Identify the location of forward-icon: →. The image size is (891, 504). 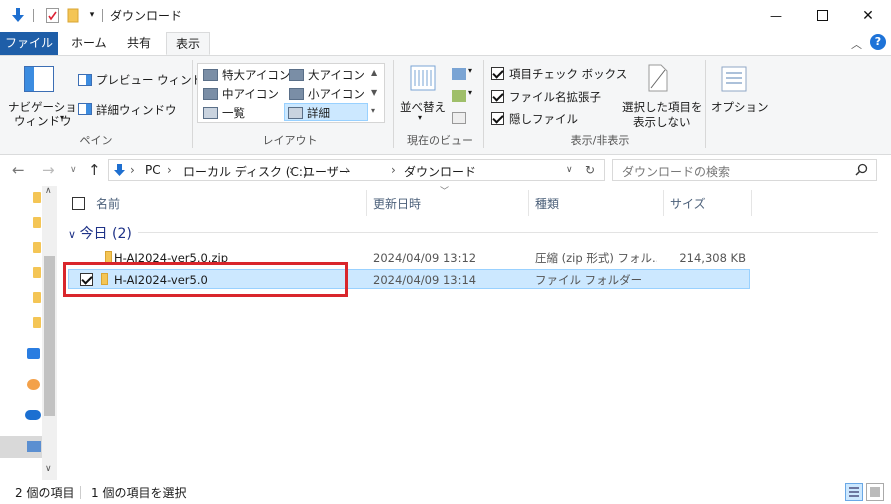
(48, 170).